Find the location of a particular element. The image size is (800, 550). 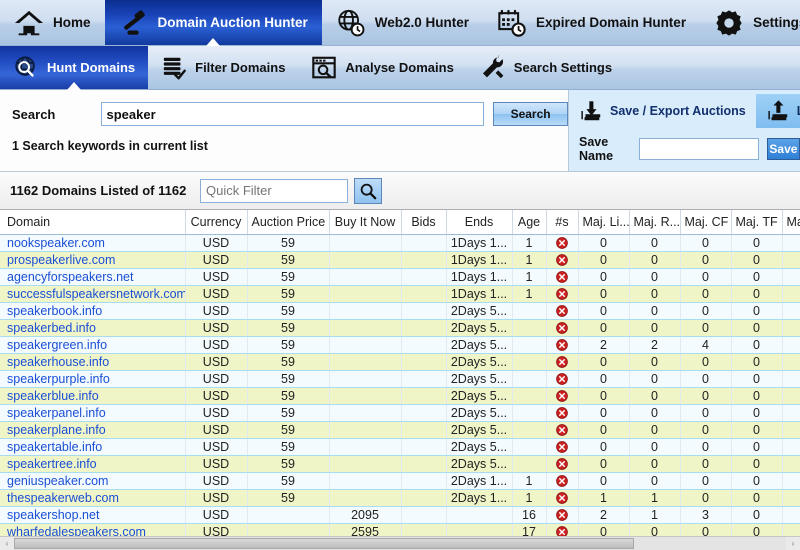

nav-item-web20-hunter: Web2.0 Hunter is located at coordinates (402, 22).